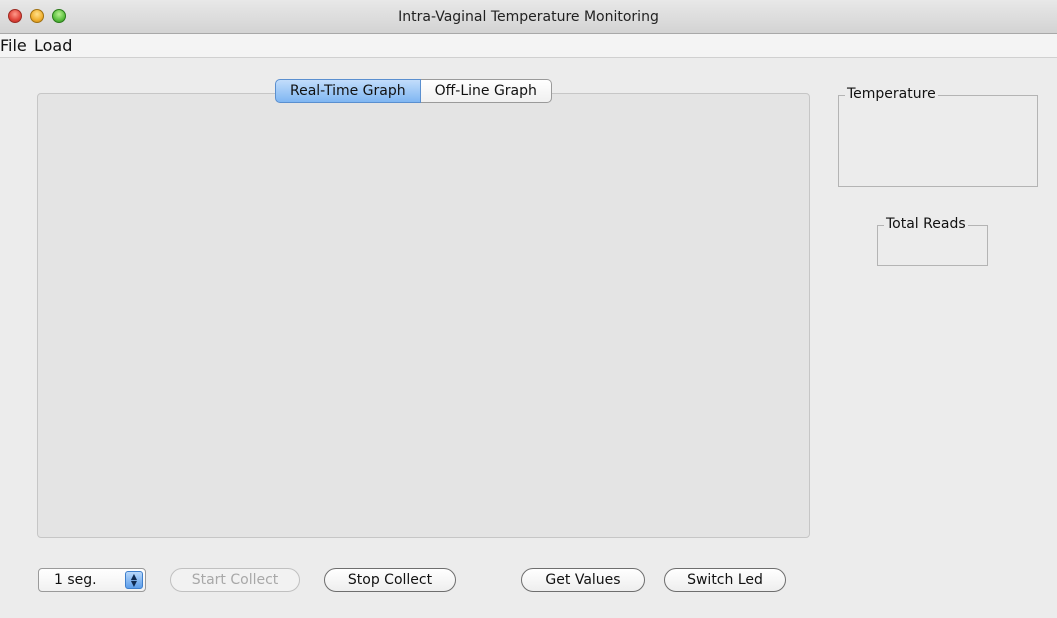  I want to click on graph-tabs: Real-Time Graph Off-Line Graph, so click(413, 91).